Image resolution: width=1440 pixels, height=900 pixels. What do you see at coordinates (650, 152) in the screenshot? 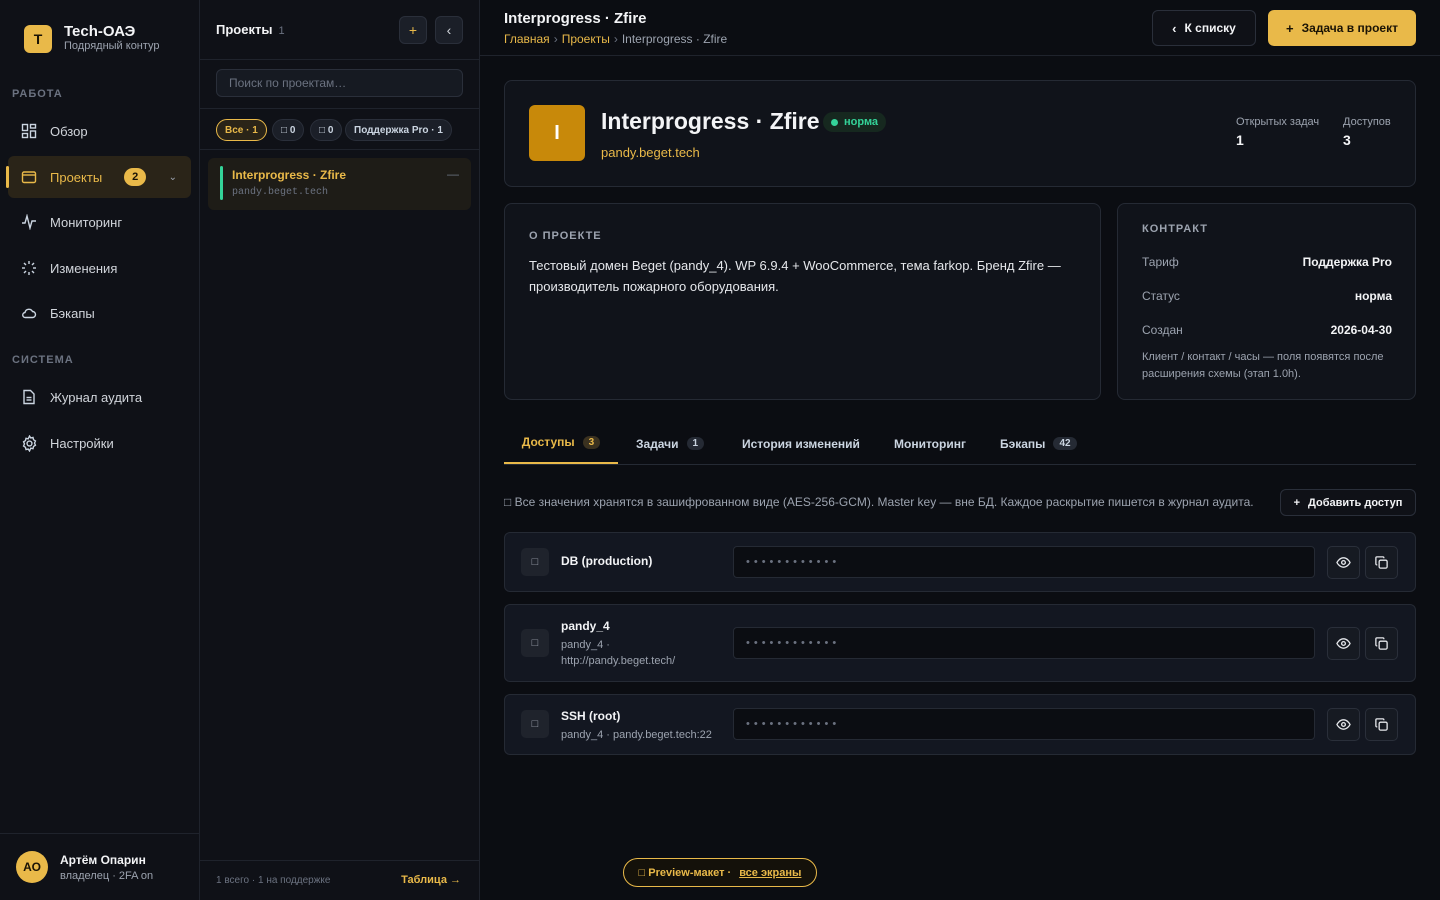
I see `project-domain-link: pandy.beget.tech` at bounding box center [650, 152].